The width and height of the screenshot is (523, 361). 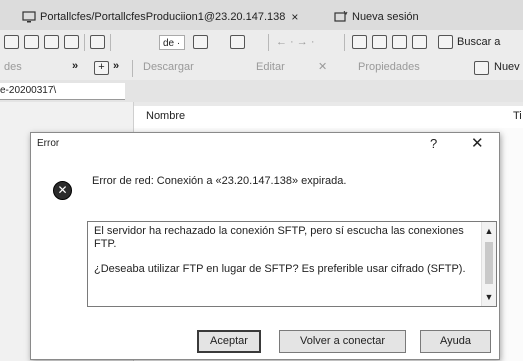 I want to click on delete-icon: ✕, so click(x=322, y=66).